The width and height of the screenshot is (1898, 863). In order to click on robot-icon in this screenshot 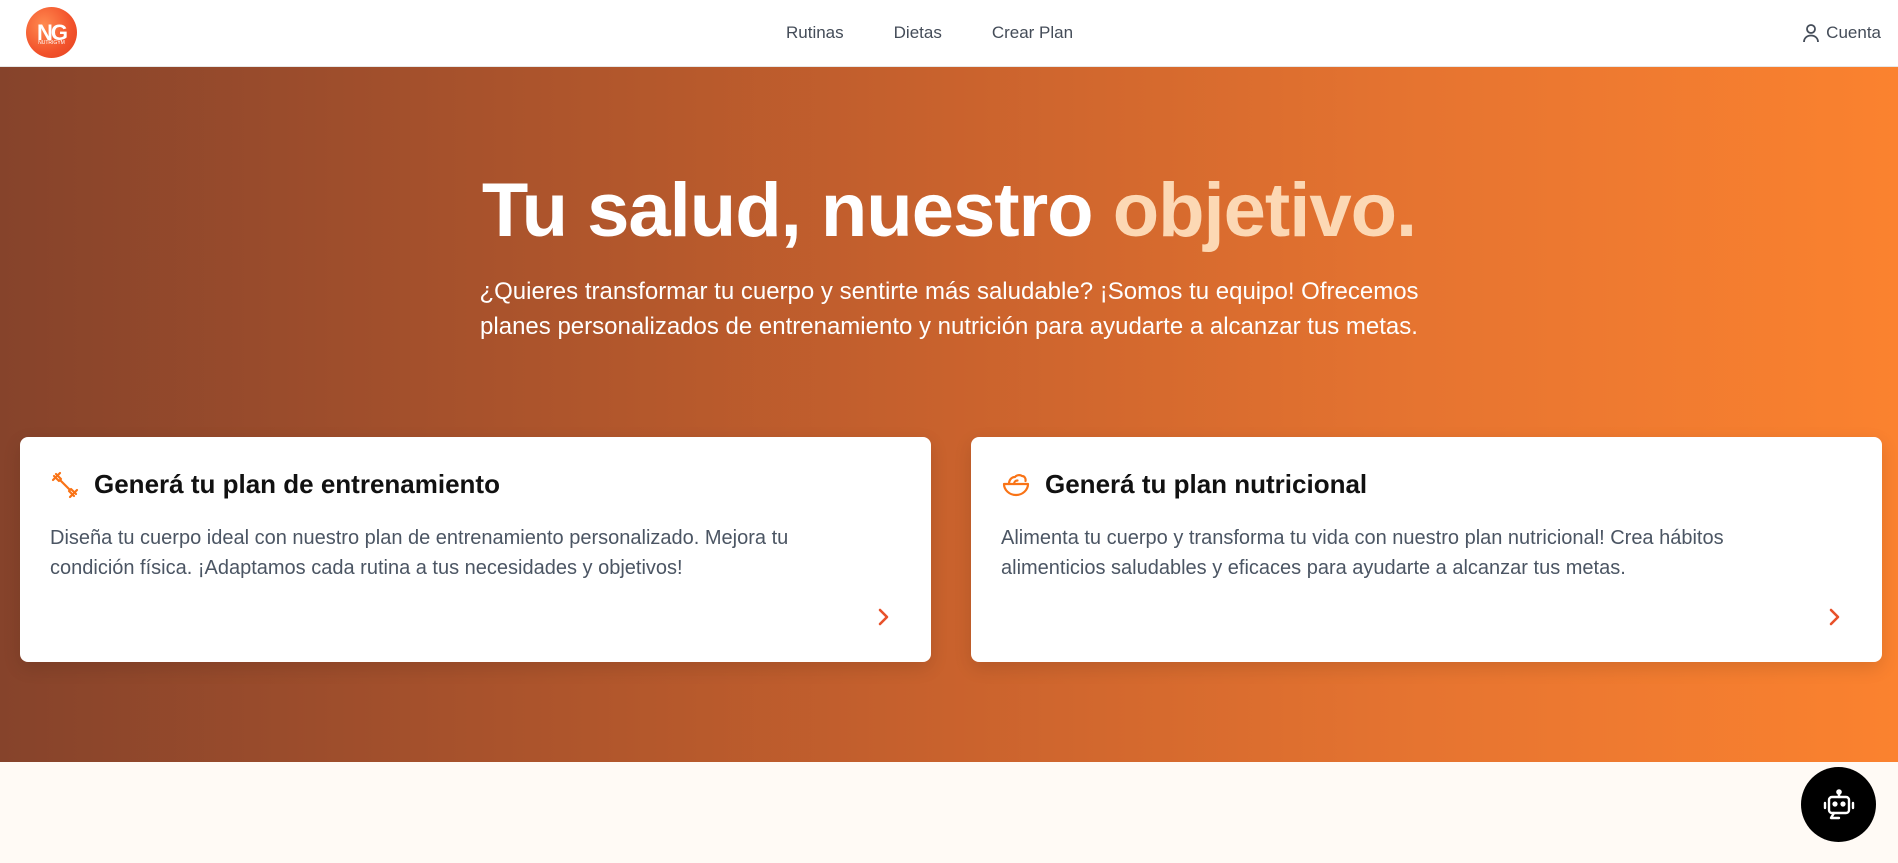, I will do `click(1838, 803)`.